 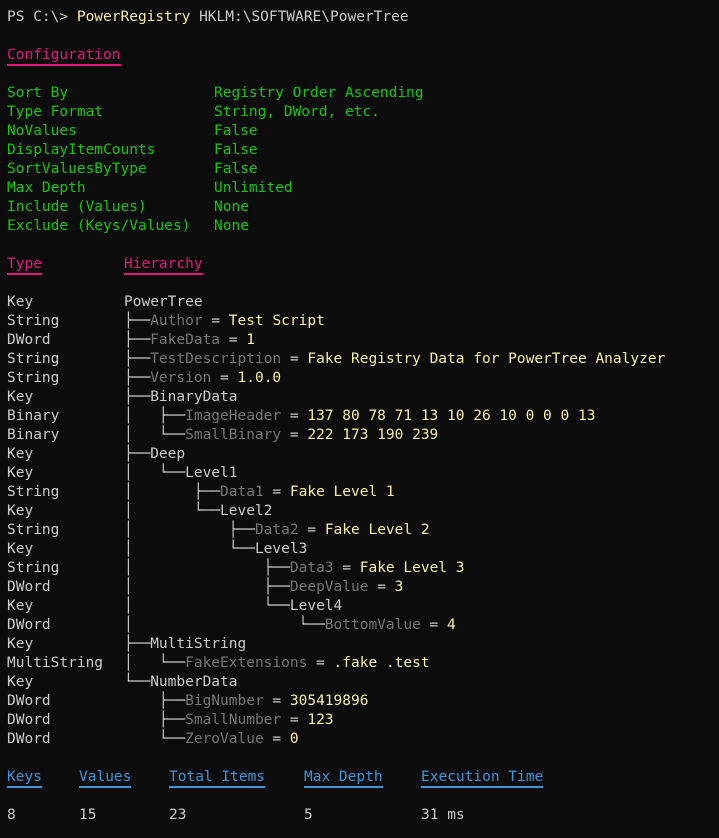 What do you see at coordinates (359, 302) in the screenshot?
I see `tree-row: Key PowerTree` at bounding box center [359, 302].